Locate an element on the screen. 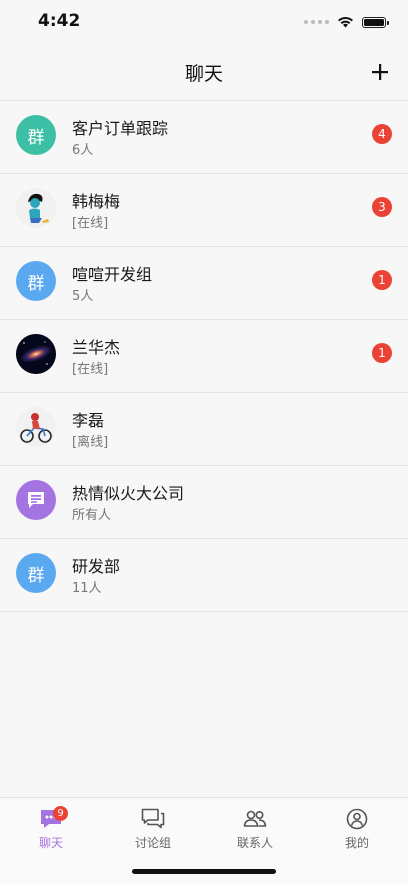 Image resolution: width=408 pixels, height=884 pixels. contacts-icon is located at coordinates (255, 818).